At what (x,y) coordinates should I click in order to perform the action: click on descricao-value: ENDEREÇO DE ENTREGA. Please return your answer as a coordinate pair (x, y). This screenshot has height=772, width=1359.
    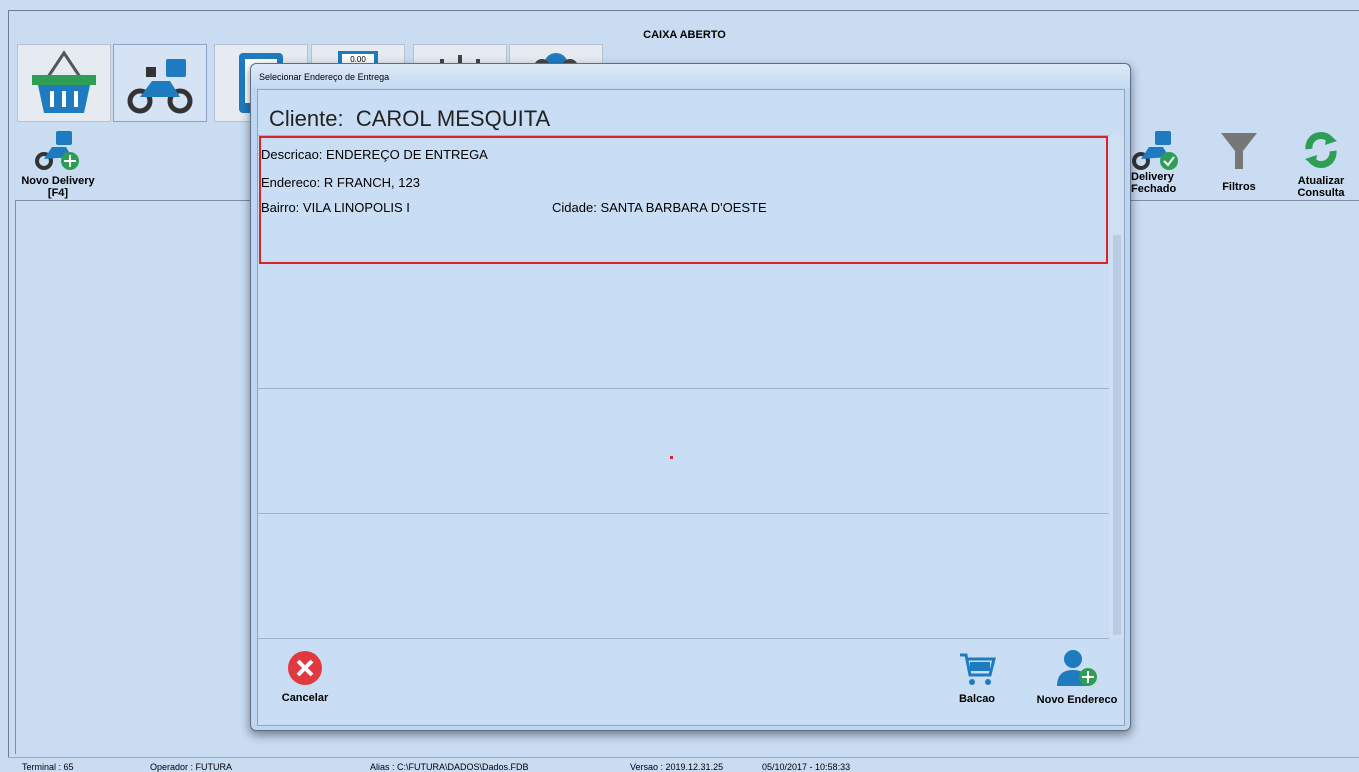
    Looking at the image, I should click on (407, 154).